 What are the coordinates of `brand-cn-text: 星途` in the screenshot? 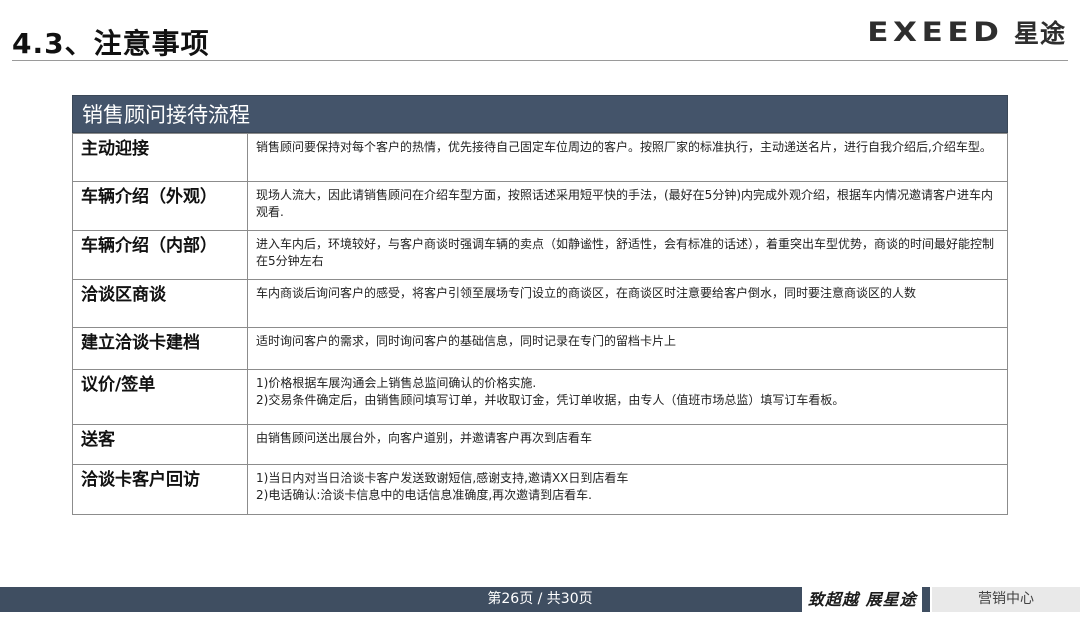 It's located at (1039, 33).